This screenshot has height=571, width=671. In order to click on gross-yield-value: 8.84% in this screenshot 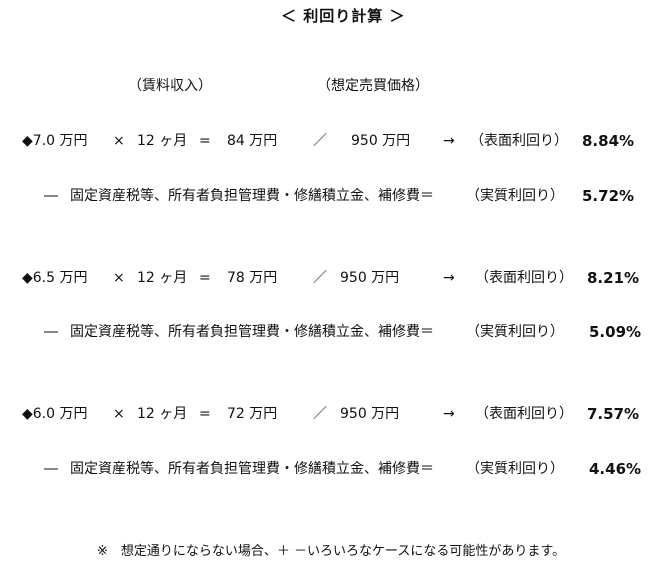, I will do `click(608, 141)`.